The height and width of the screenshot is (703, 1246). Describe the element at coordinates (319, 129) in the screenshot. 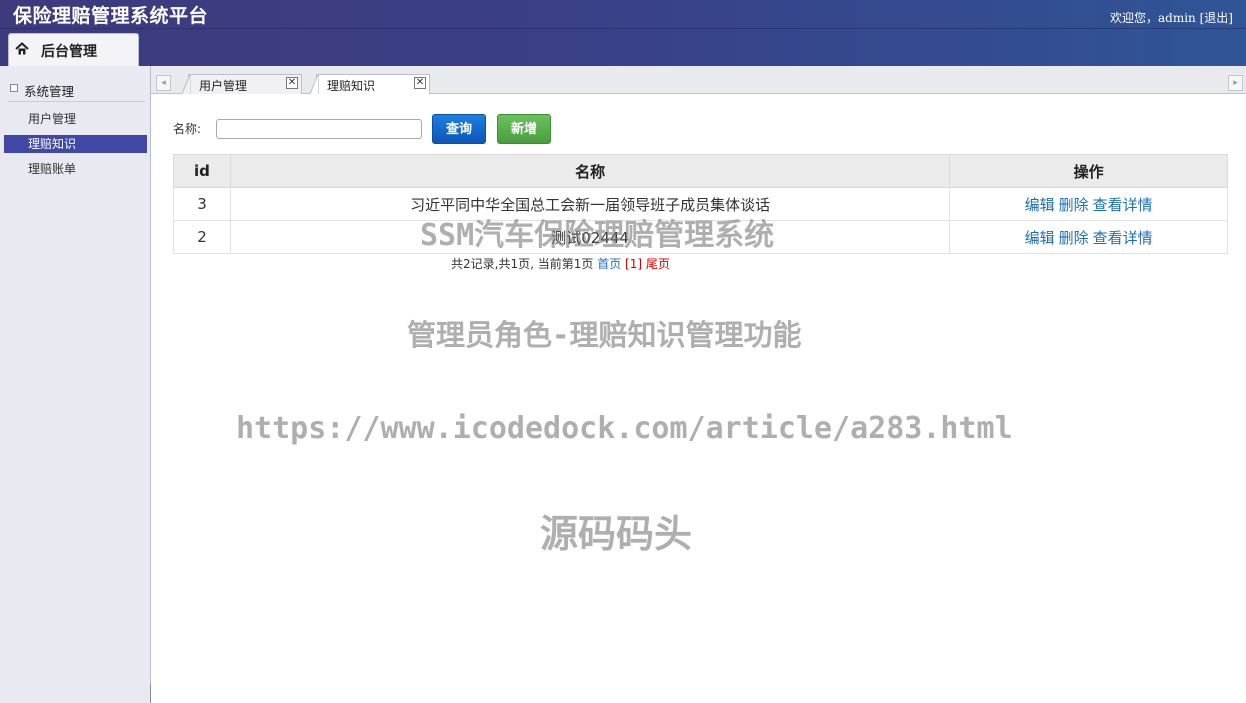

I see `name-search-input` at that location.